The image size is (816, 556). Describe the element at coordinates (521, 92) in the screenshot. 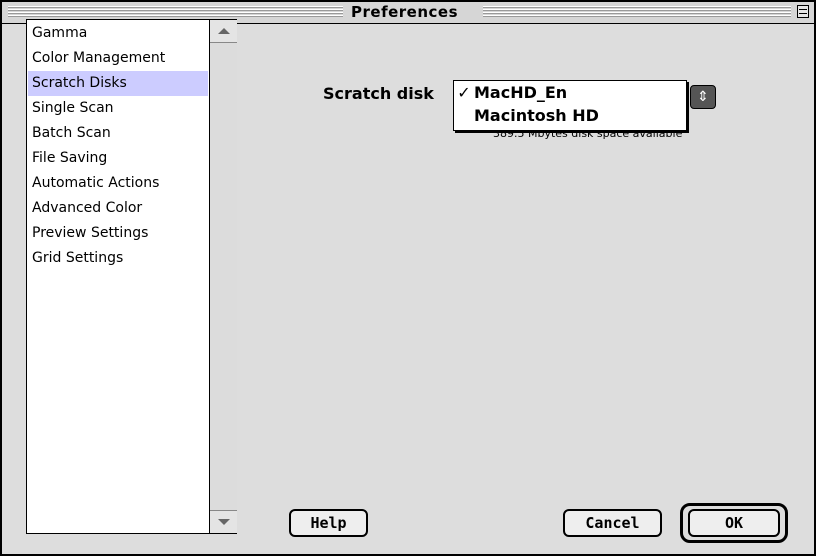

I see `menu-item-label: MacHD_En` at that location.